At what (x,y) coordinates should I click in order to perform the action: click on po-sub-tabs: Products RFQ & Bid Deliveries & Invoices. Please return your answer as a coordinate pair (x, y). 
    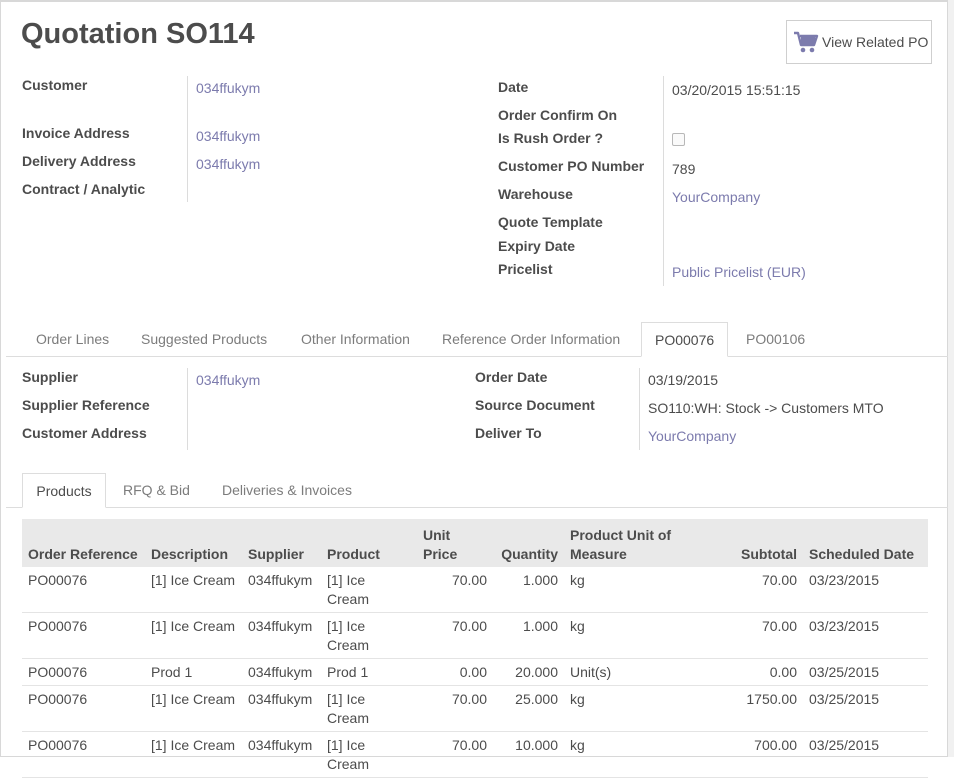
    Looking at the image, I should click on (477, 490).